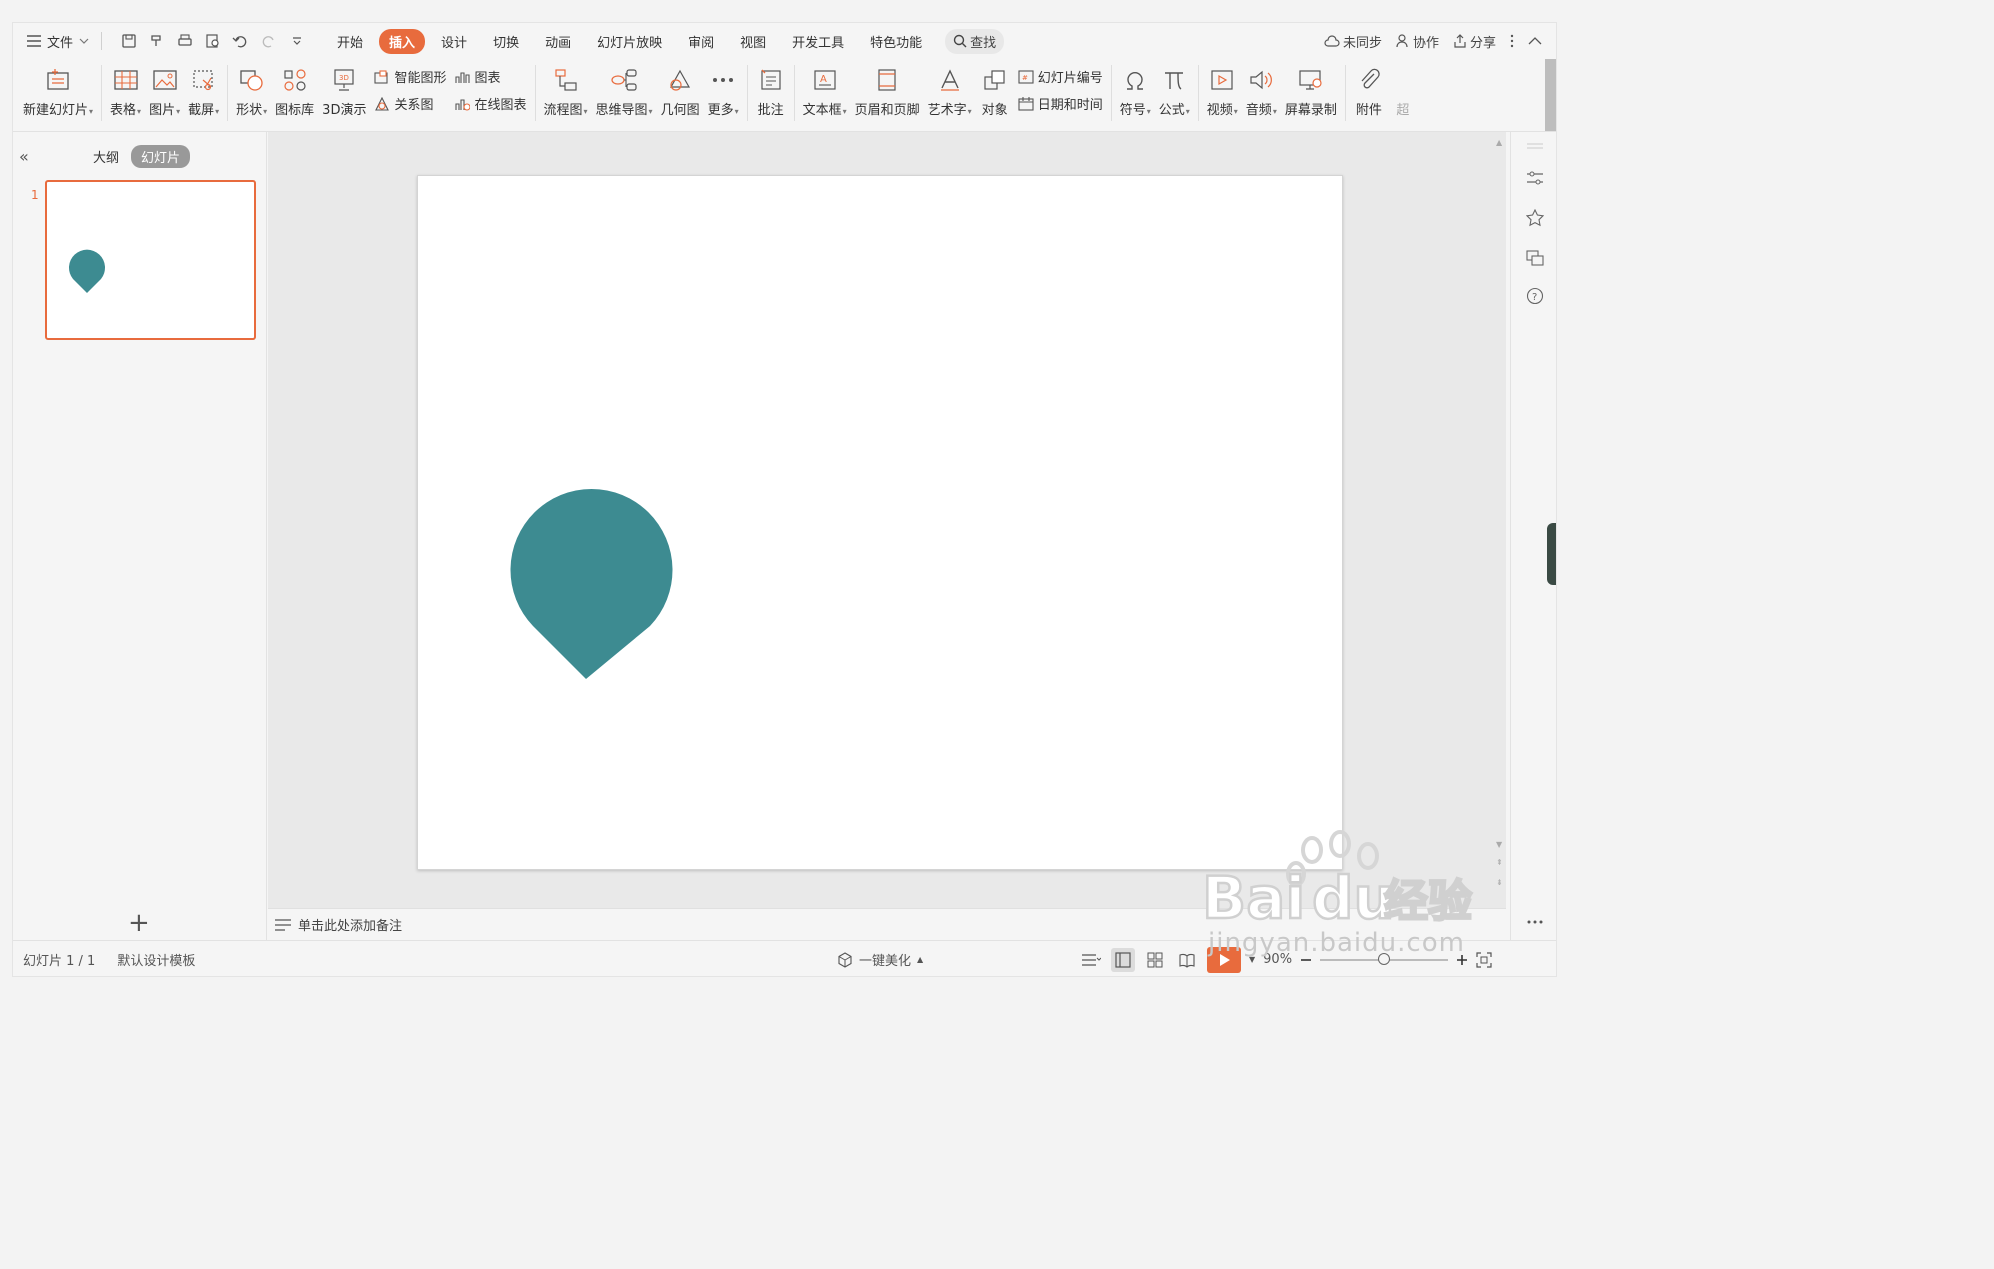 The height and width of the screenshot is (1269, 1994). Describe the element at coordinates (1060, 103) in the screenshot. I see `datetime-button: 日期和时间` at that location.